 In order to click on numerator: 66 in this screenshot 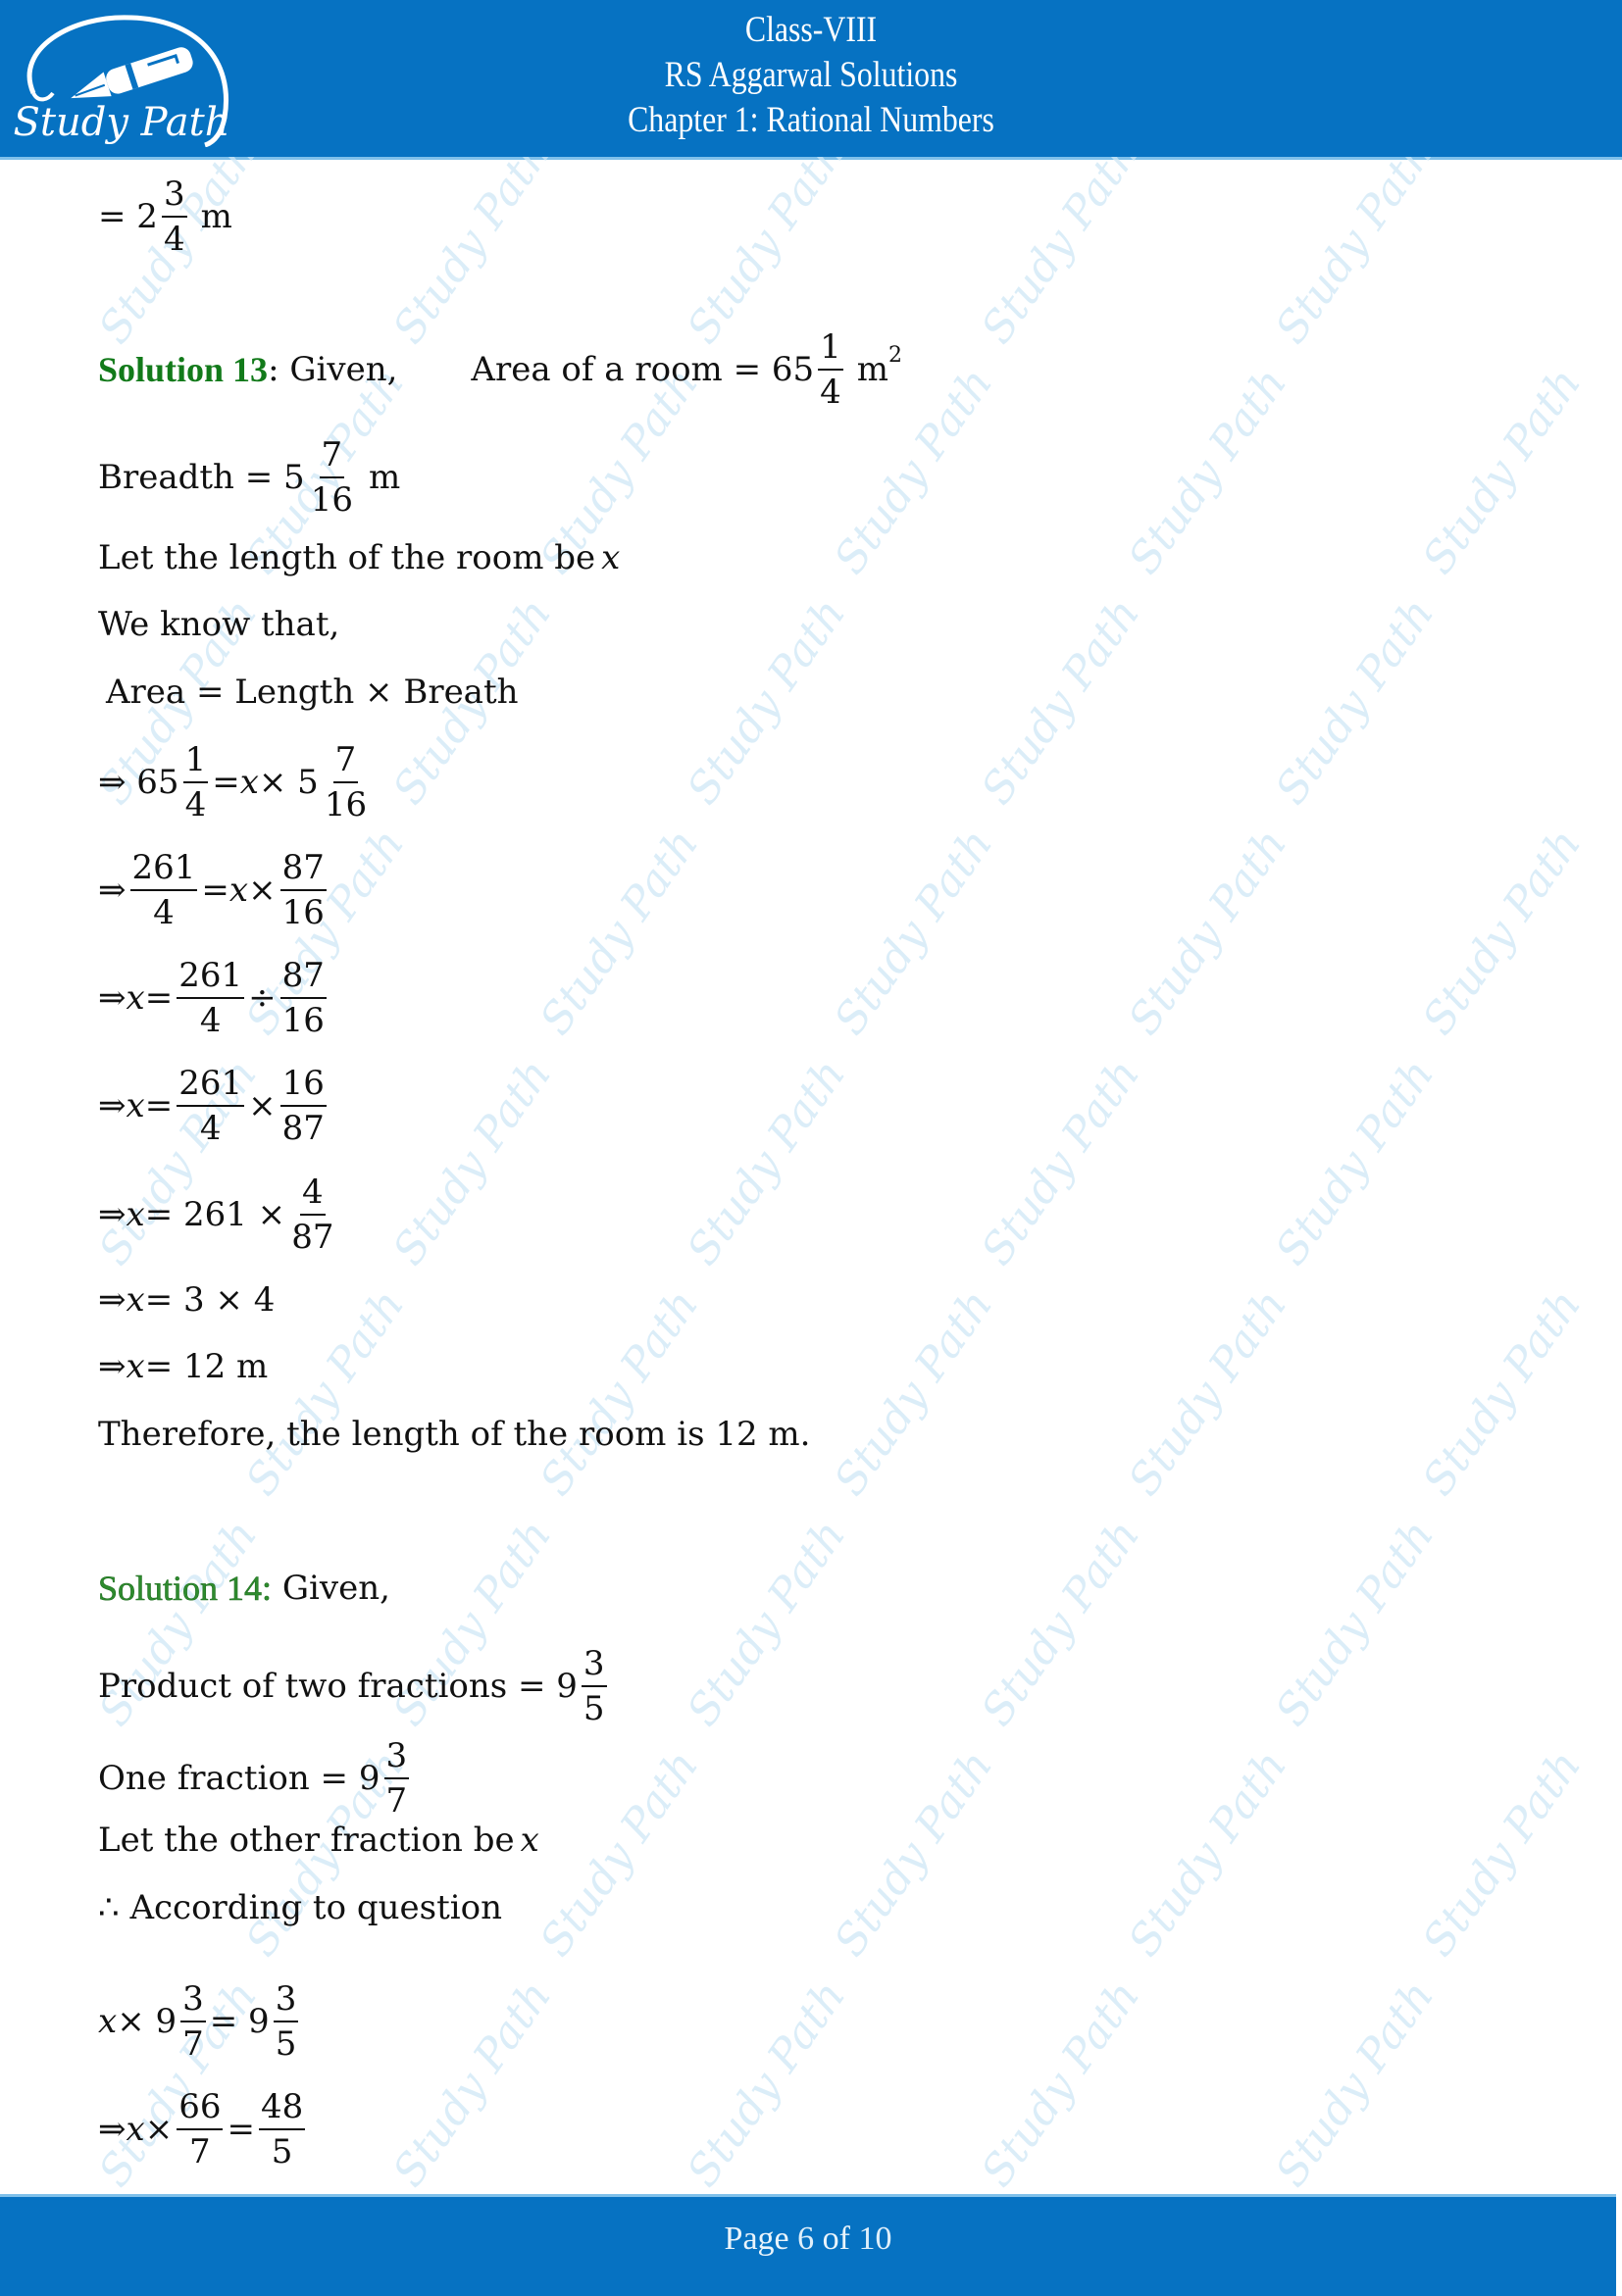, I will do `click(200, 2108)`.